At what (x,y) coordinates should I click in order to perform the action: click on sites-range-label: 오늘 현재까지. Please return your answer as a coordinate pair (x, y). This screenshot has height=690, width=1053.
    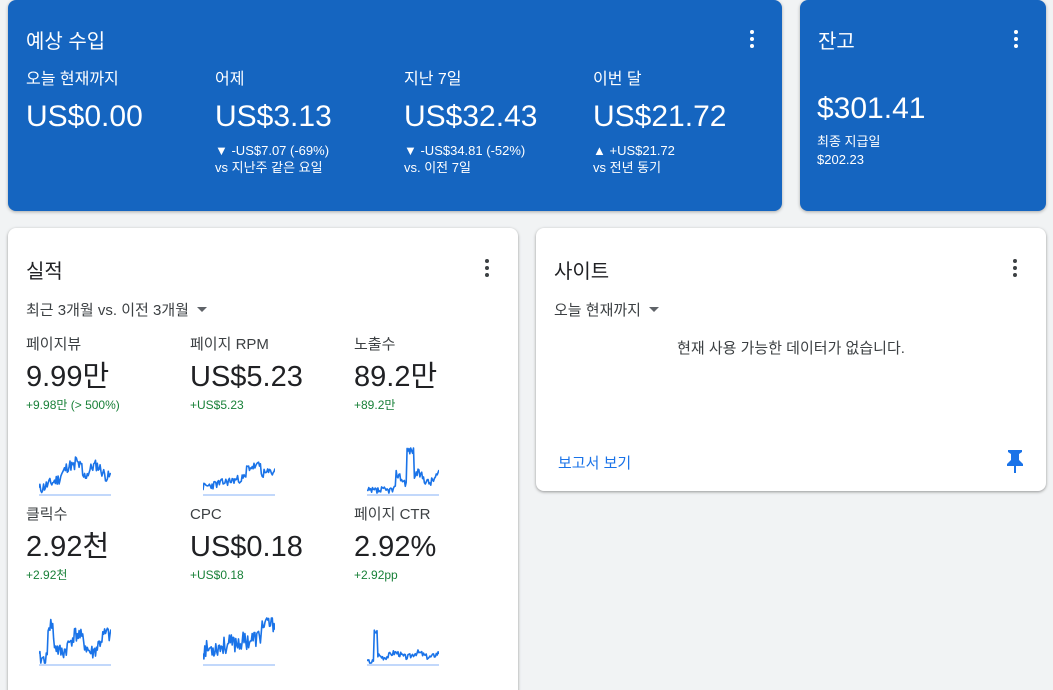
    Looking at the image, I should click on (597, 310).